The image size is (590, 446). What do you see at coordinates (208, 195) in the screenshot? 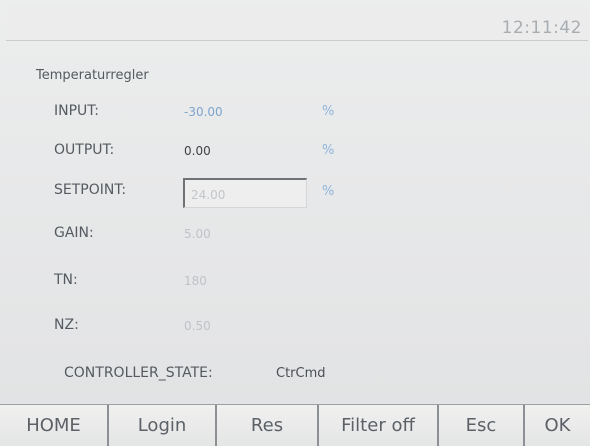
I see `setpoint-value: 24.00` at bounding box center [208, 195].